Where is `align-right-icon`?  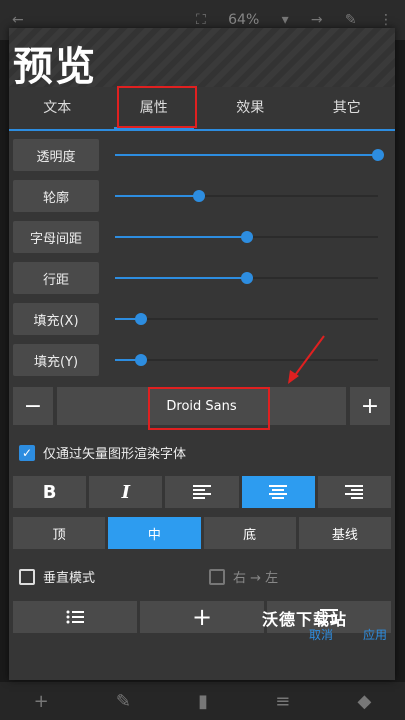
align-right-icon is located at coordinates (354, 492).